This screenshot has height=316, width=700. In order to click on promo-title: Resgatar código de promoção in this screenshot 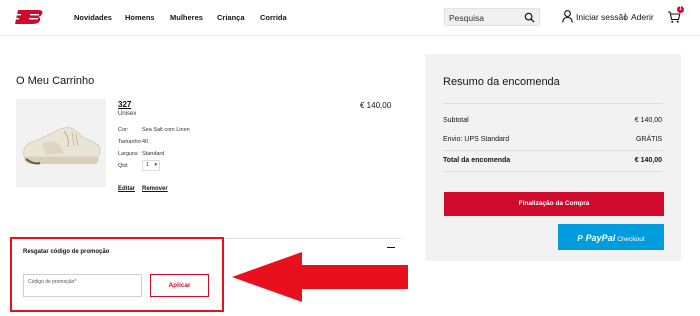, I will do `click(66, 252)`.